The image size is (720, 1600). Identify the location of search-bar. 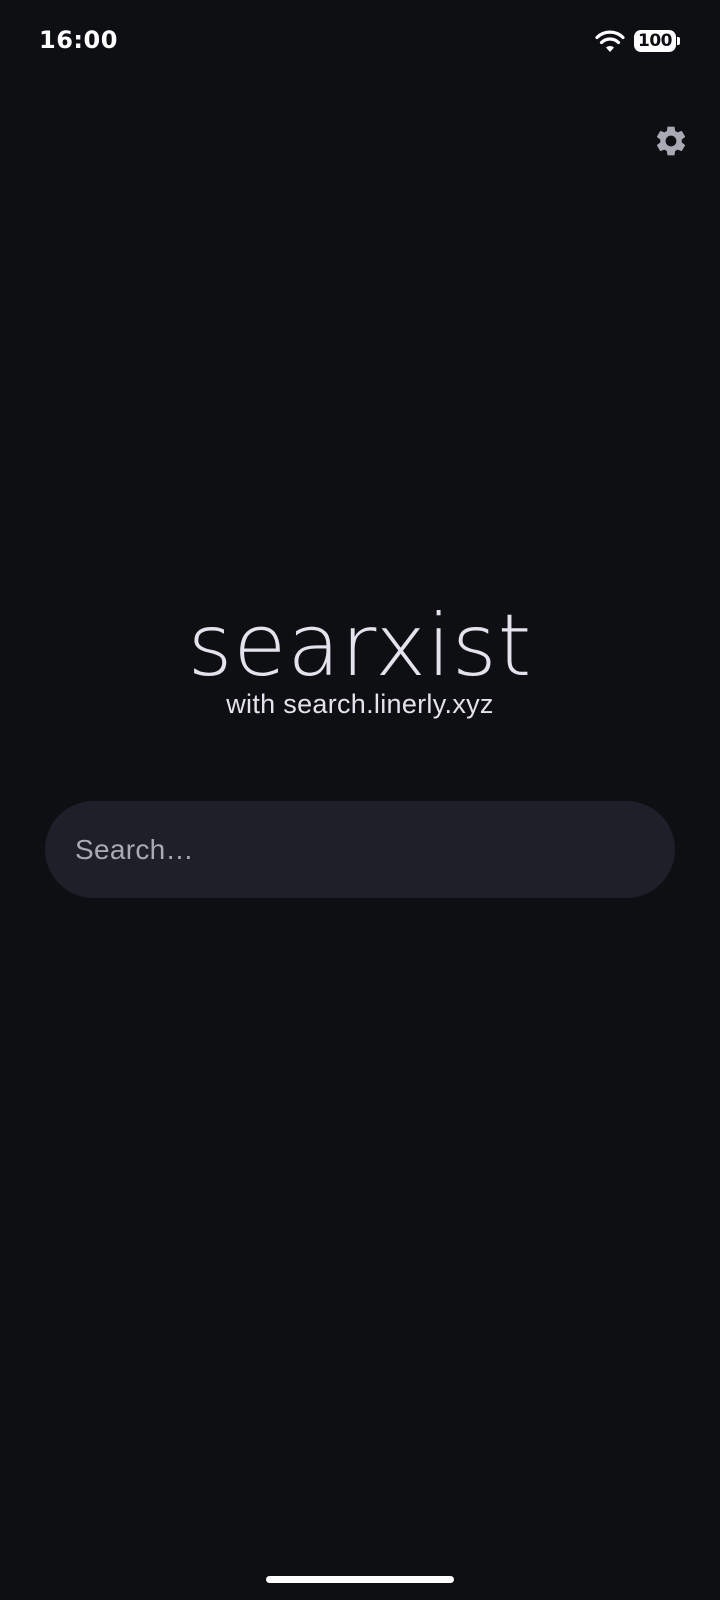
(360, 849).